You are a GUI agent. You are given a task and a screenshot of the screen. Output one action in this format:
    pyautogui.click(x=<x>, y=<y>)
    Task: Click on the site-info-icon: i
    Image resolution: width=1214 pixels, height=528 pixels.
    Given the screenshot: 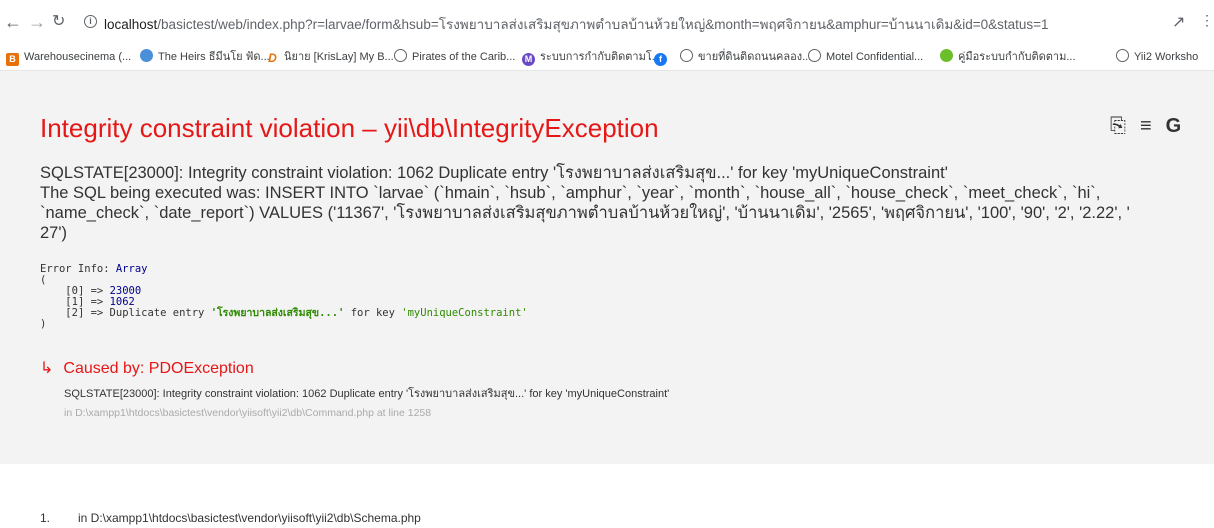 What is the action you would take?
    pyautogui.click(x=90, y=21)
    